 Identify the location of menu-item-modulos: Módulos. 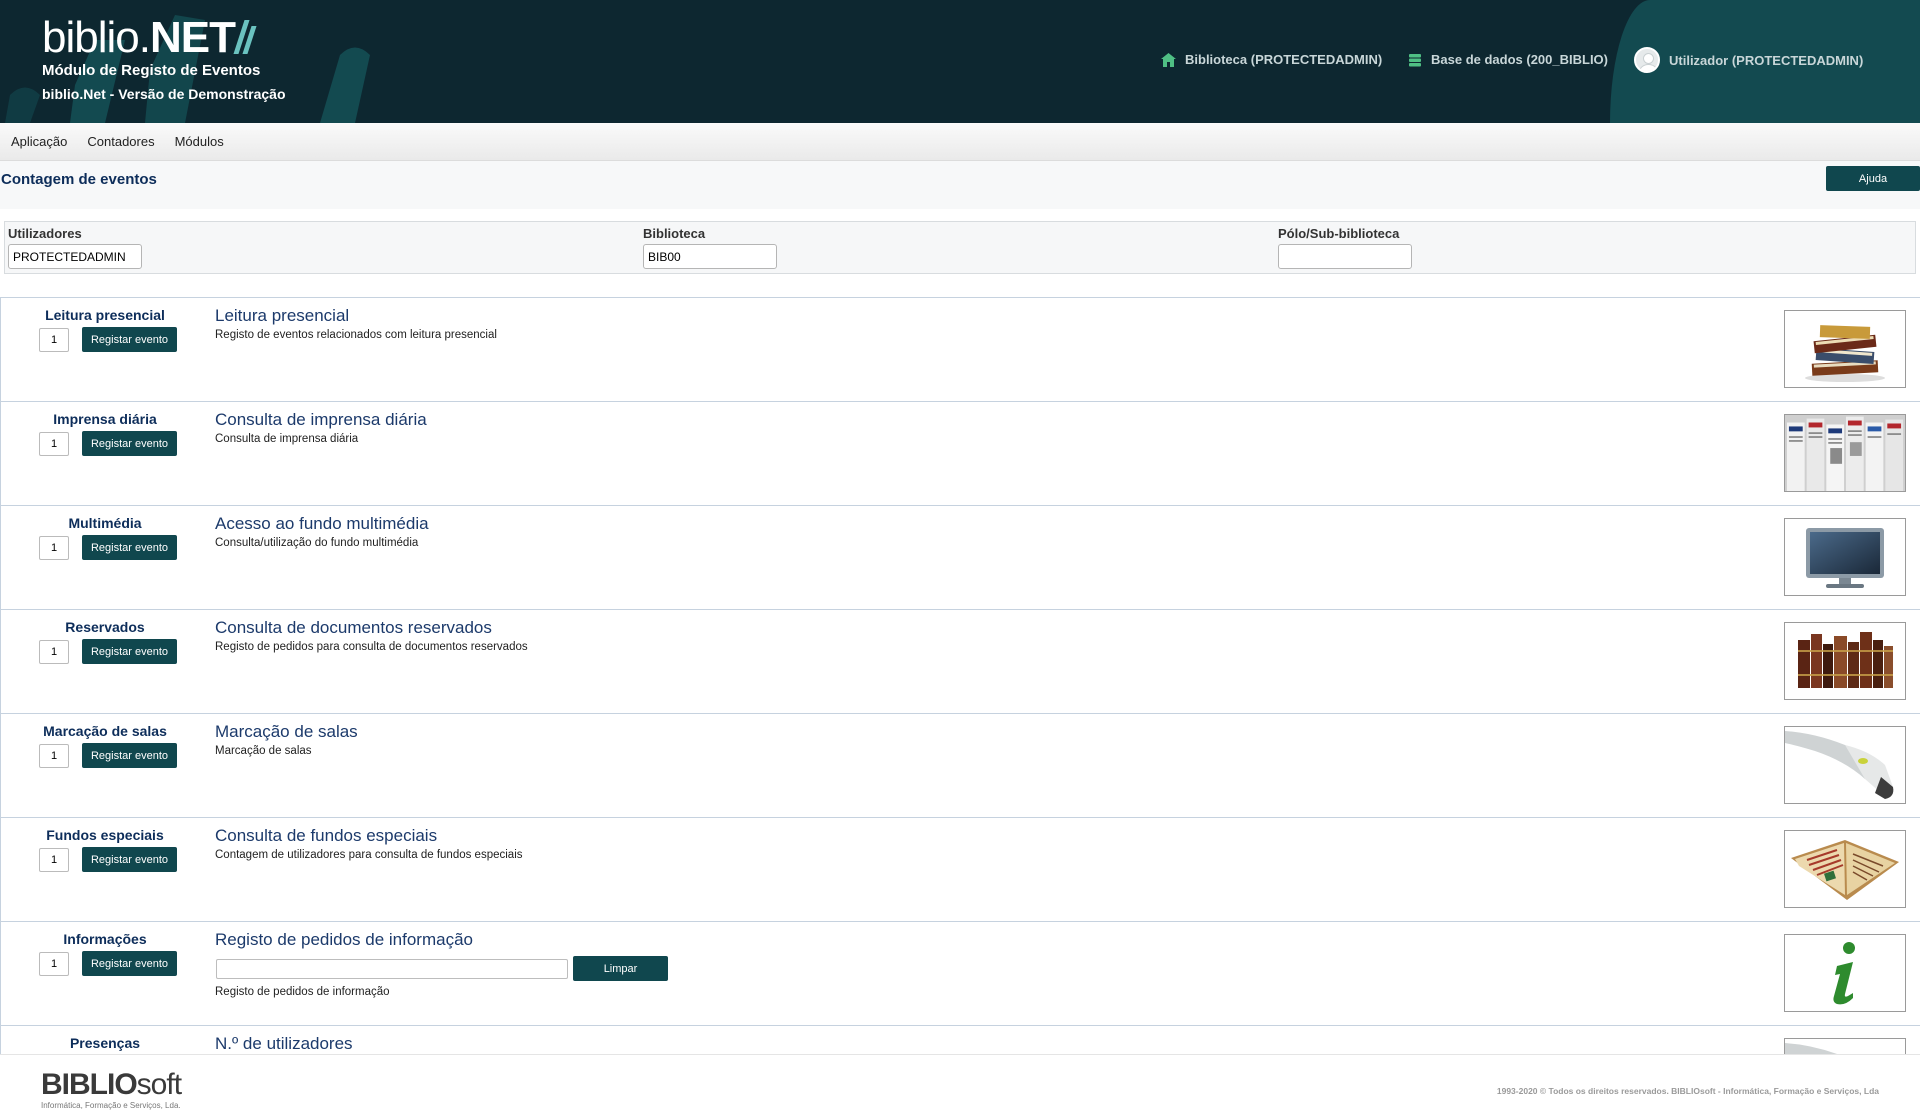
(199, 141).